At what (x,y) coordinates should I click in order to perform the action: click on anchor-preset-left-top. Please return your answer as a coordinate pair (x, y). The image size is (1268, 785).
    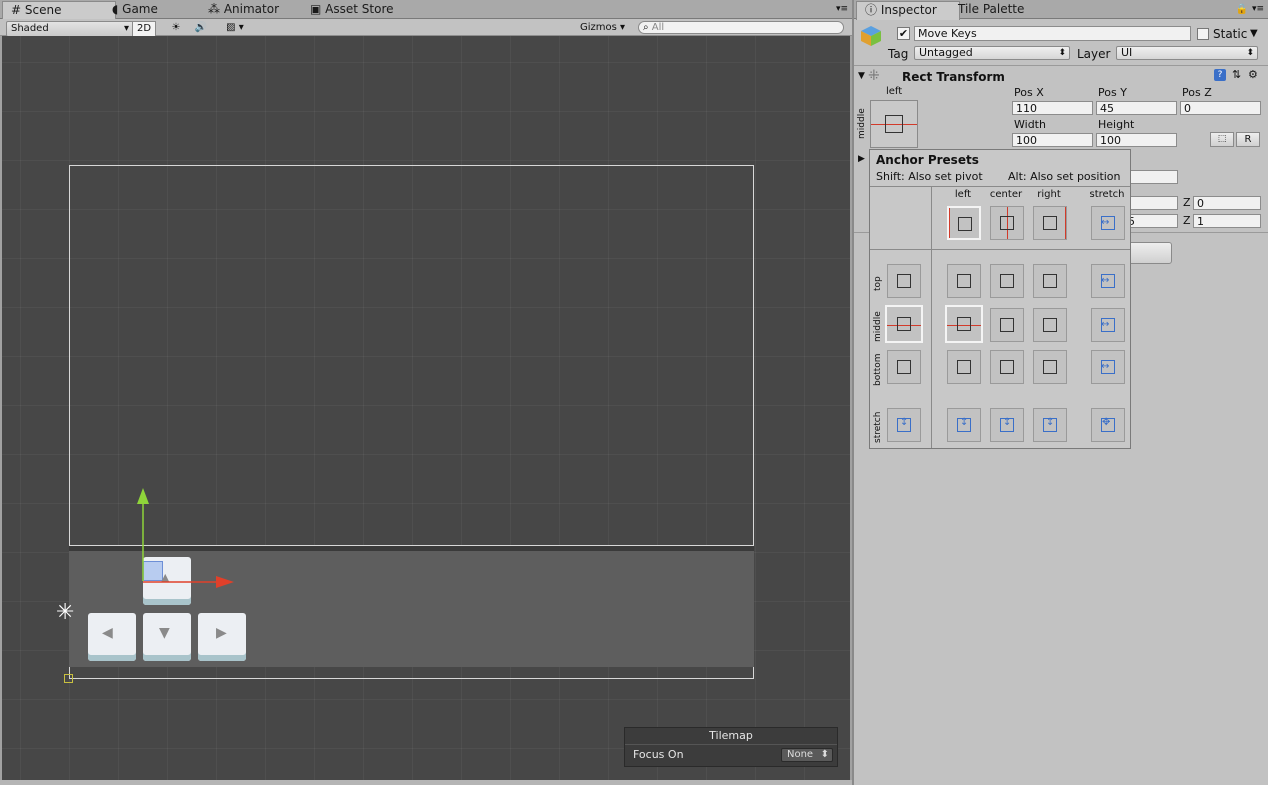
    Looking at the image, I should click on (964, 281).